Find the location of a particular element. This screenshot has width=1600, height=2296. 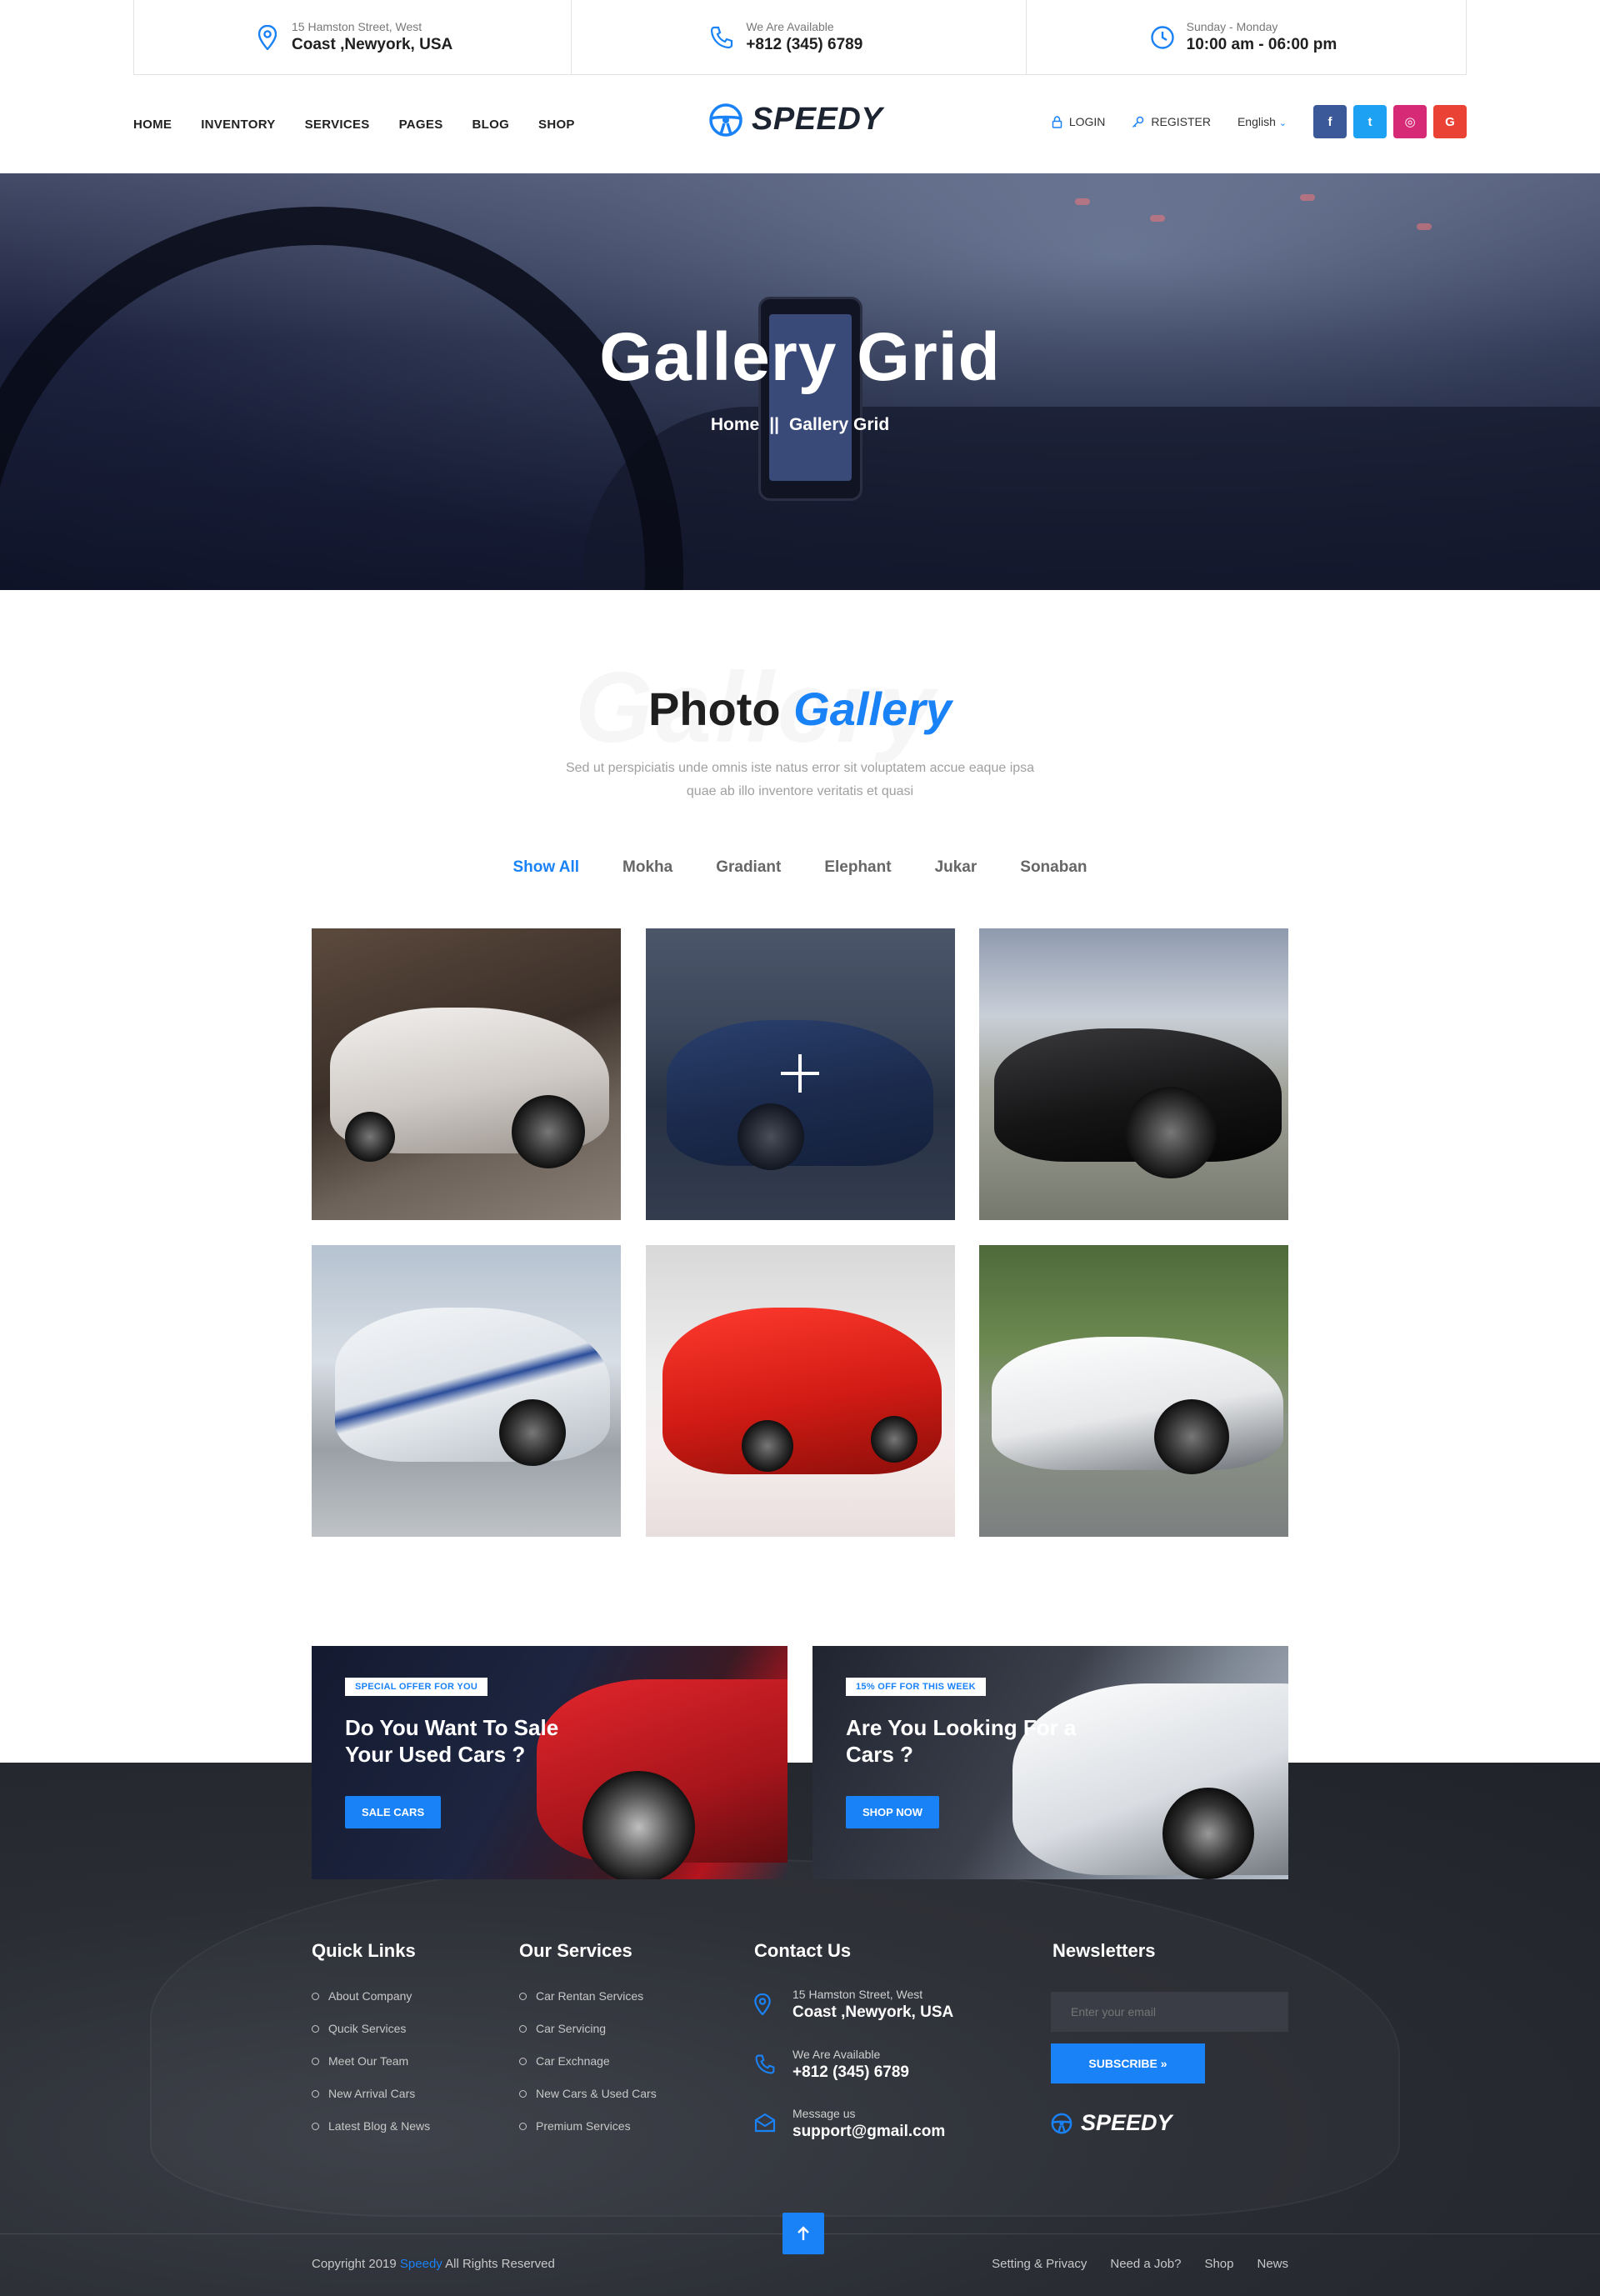

footer-logo: SPEEDY is located at coordinates (1111, 2123).